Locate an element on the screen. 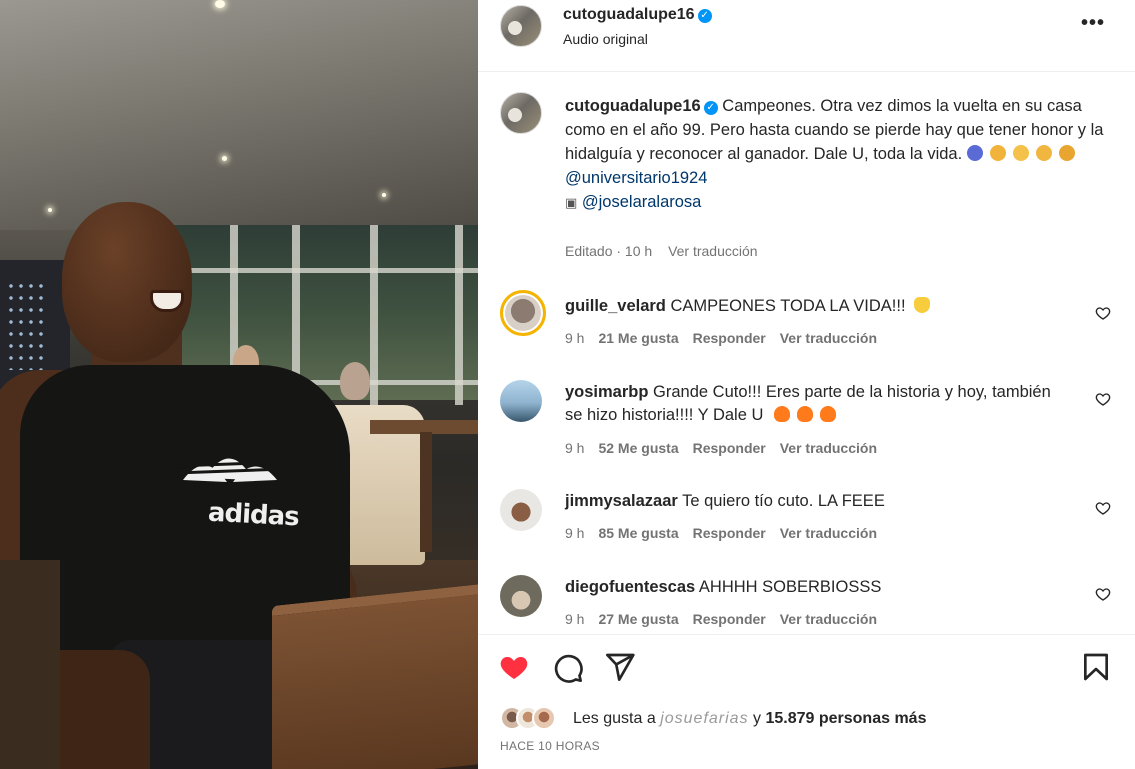  author-username-text: cutoguadalupe16 is located at coordinates (629, 14).